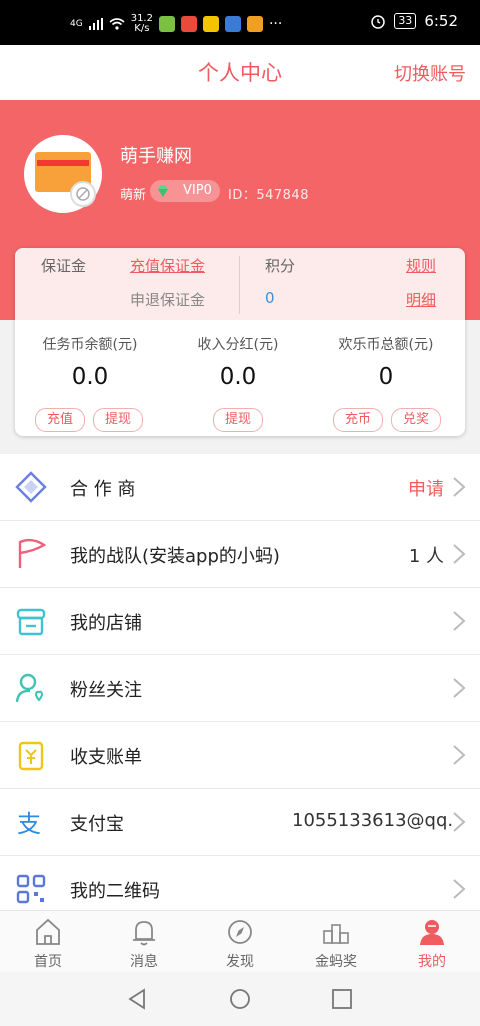 Image resolution: width=480 pixels, height=1026 pixels. Describe the element at coordinates (240, 621) in the screenshot. I see `menu-item-store: 我的店铺` at that location.